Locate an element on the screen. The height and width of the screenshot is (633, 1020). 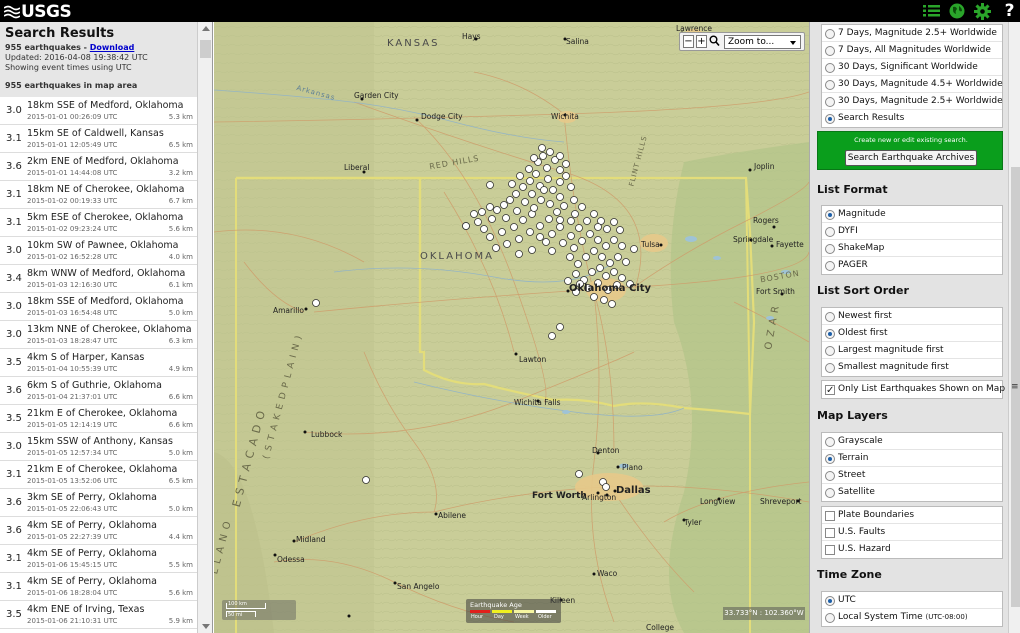
feed-option: 30 Days, Significant Worldwide is located at coordinates (912, 67).